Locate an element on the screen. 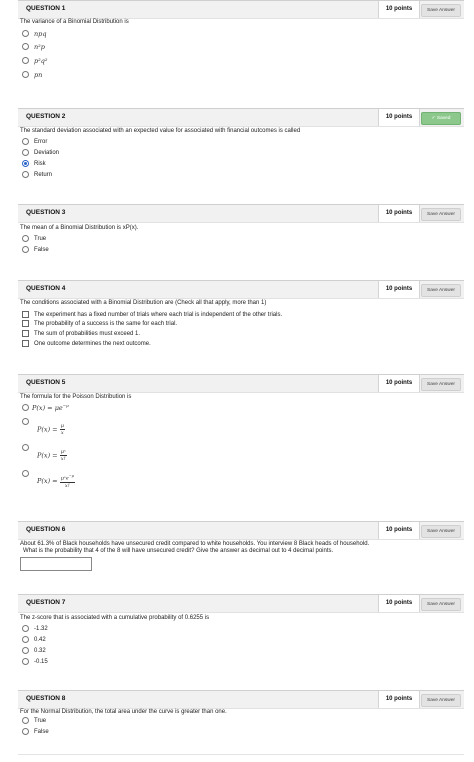 The height and width of the screenshot is (762, 474). question-title: QUESTION 3 is located at coordinates (46, 212).